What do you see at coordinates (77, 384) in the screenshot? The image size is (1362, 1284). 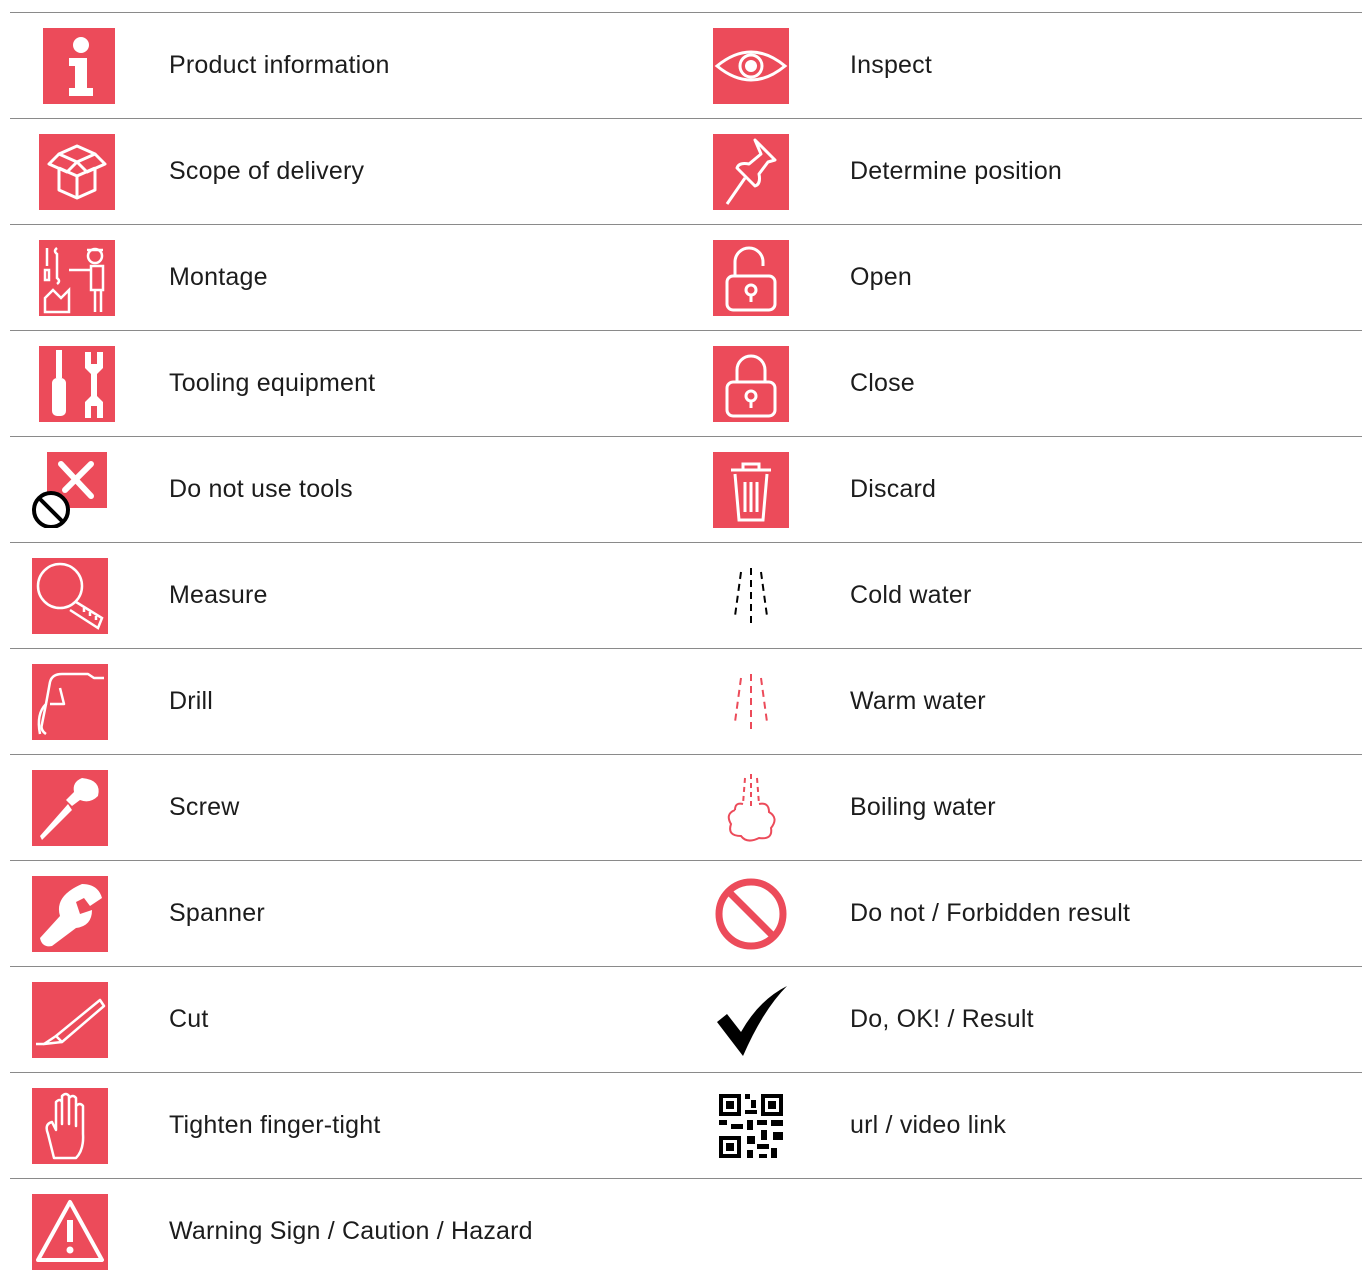 I see `tools-icon` at bounding box center [77, 384].